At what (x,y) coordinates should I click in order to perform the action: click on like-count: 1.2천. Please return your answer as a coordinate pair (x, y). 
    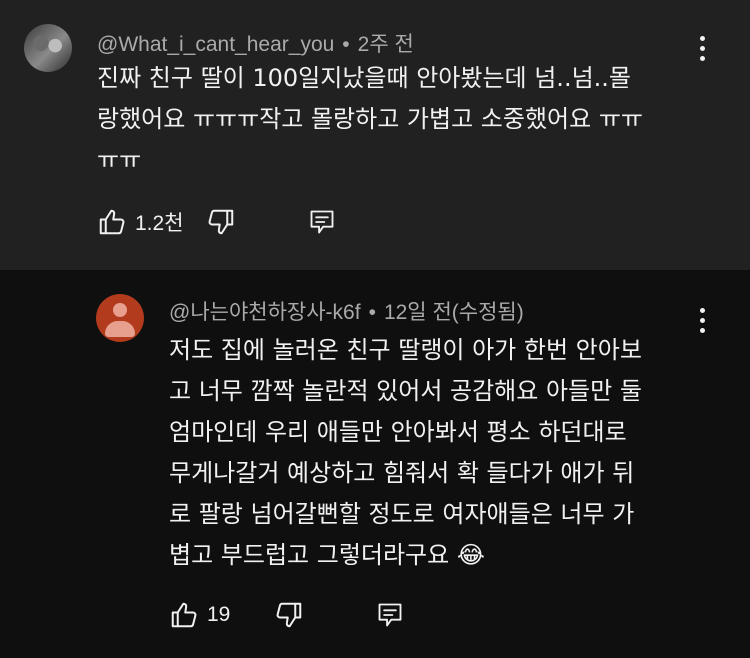
    Looking at the image, I should click on (159, 223).